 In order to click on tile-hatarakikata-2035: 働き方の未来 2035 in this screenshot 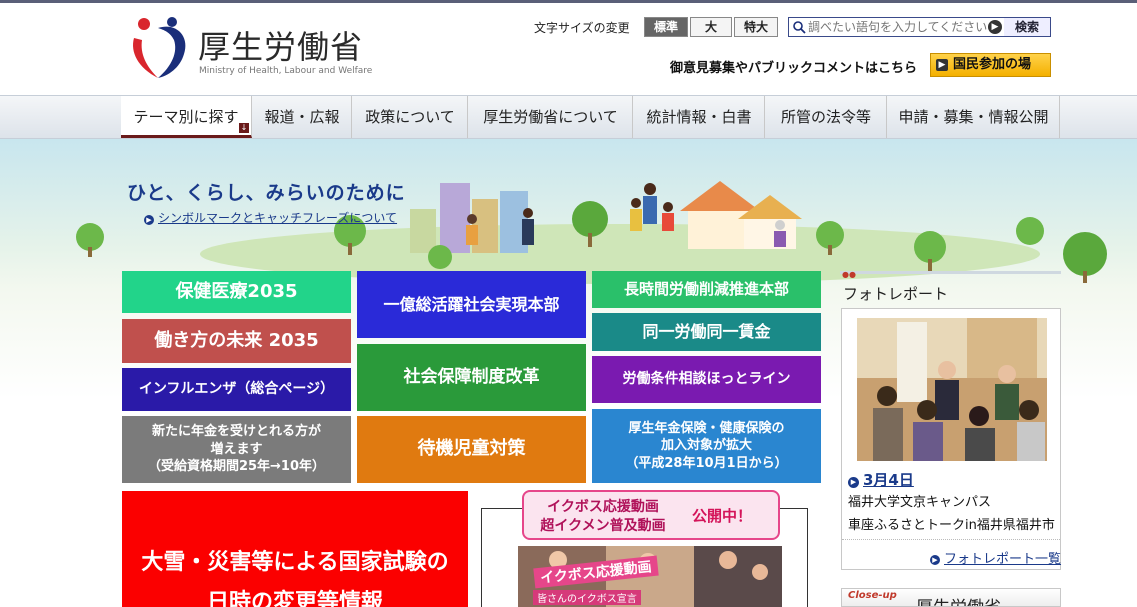, I will do `click(236, 341)`.